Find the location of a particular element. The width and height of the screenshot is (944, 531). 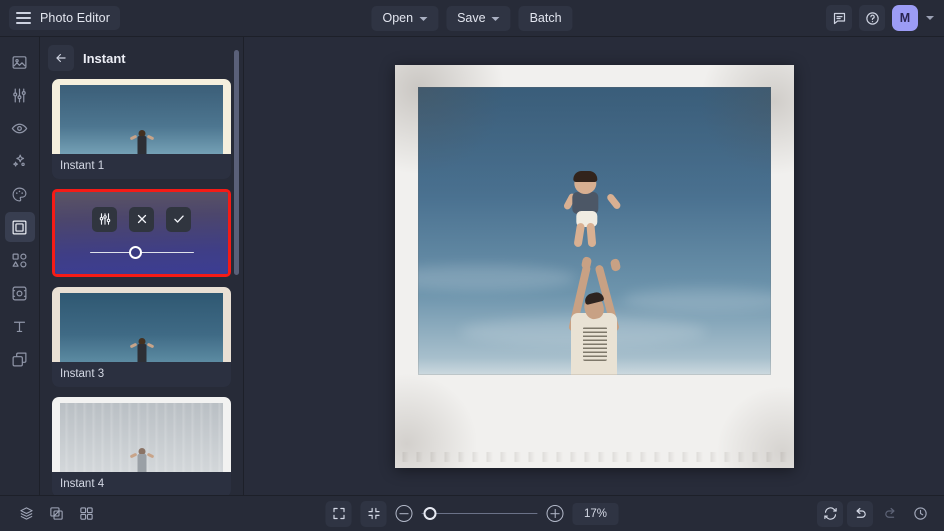

zoom-controls: 17% is located at coordinates (472, 513).